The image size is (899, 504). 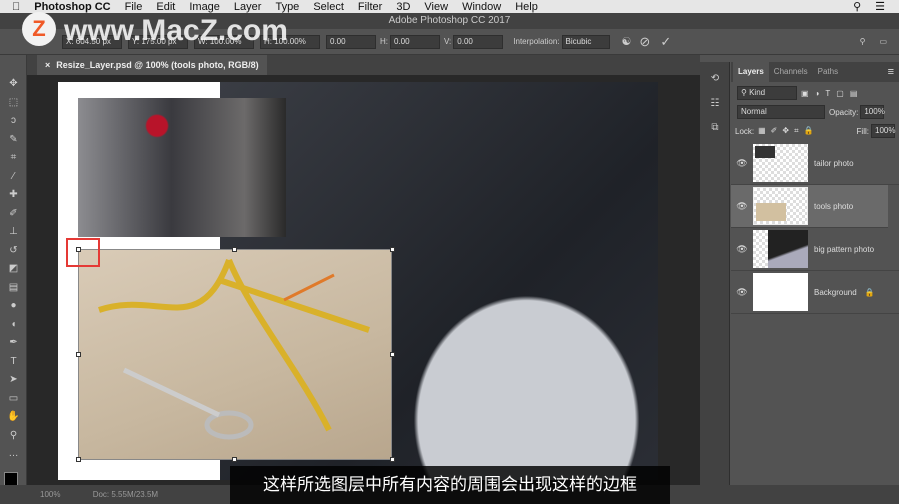 I want to click on marquee-tool-icon: ⬚, so click(x=13, y=103).